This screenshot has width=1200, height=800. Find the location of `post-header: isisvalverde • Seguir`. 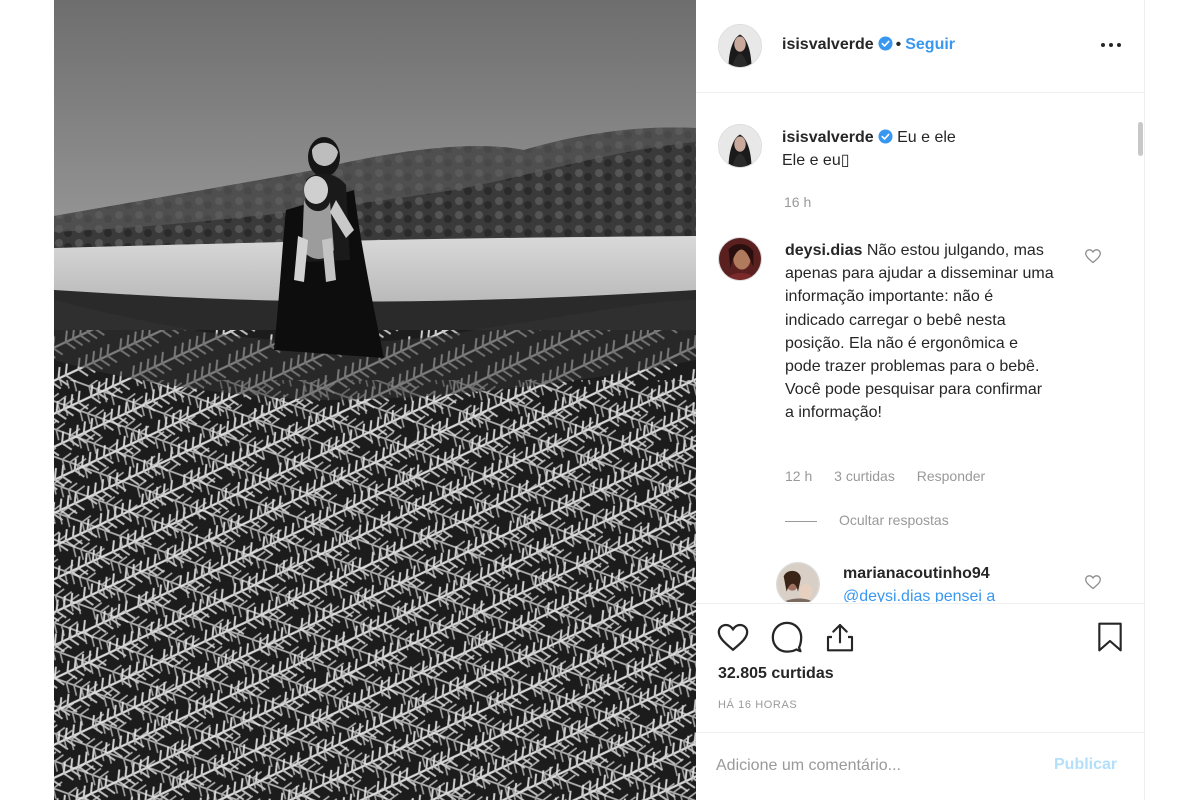

post-header: isisvalverde • Seguir is located at coordinates (920, 46).